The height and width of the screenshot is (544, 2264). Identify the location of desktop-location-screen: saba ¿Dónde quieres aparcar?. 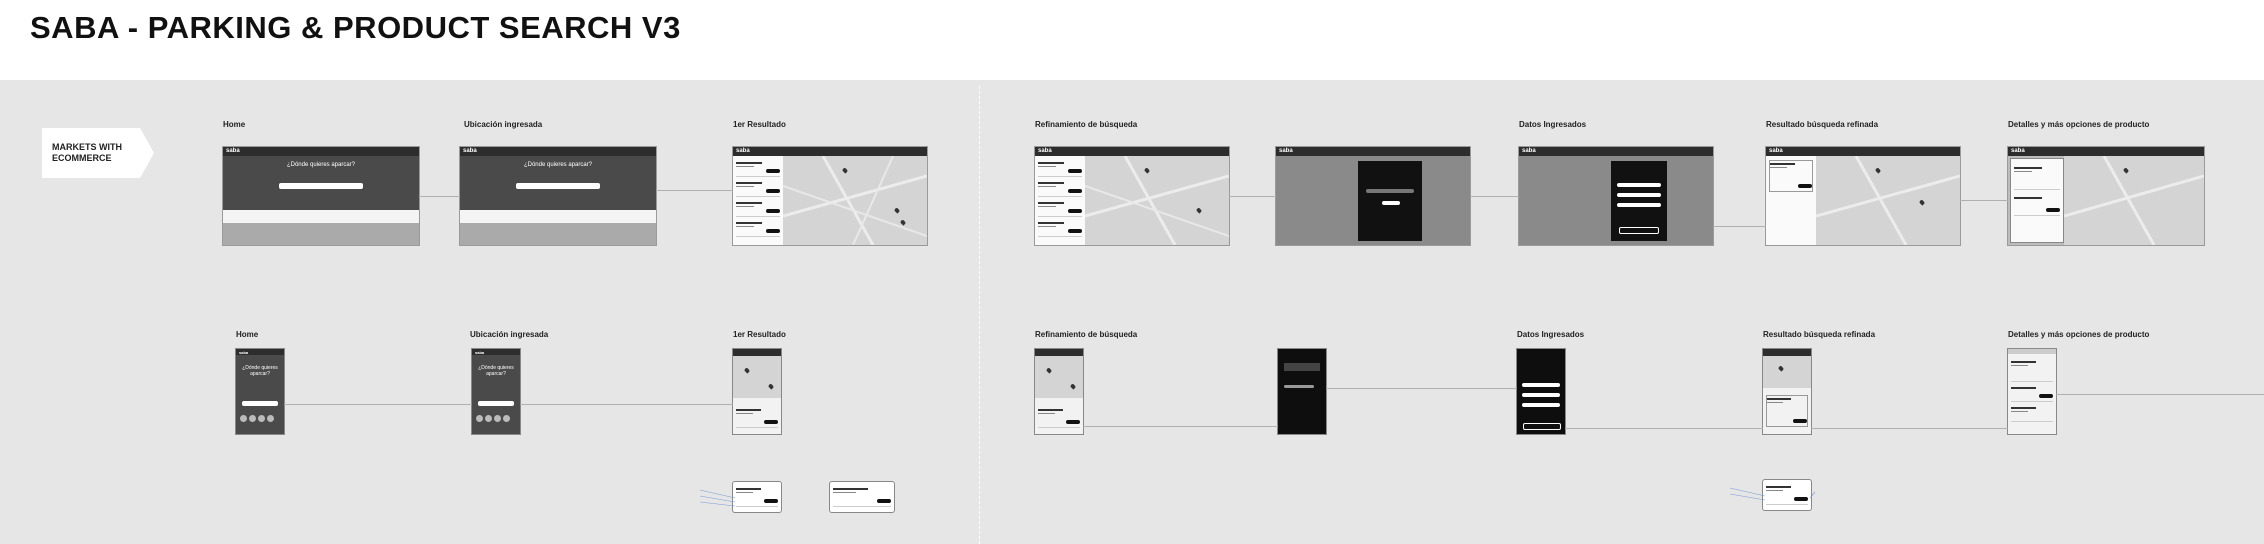
(558, 196).